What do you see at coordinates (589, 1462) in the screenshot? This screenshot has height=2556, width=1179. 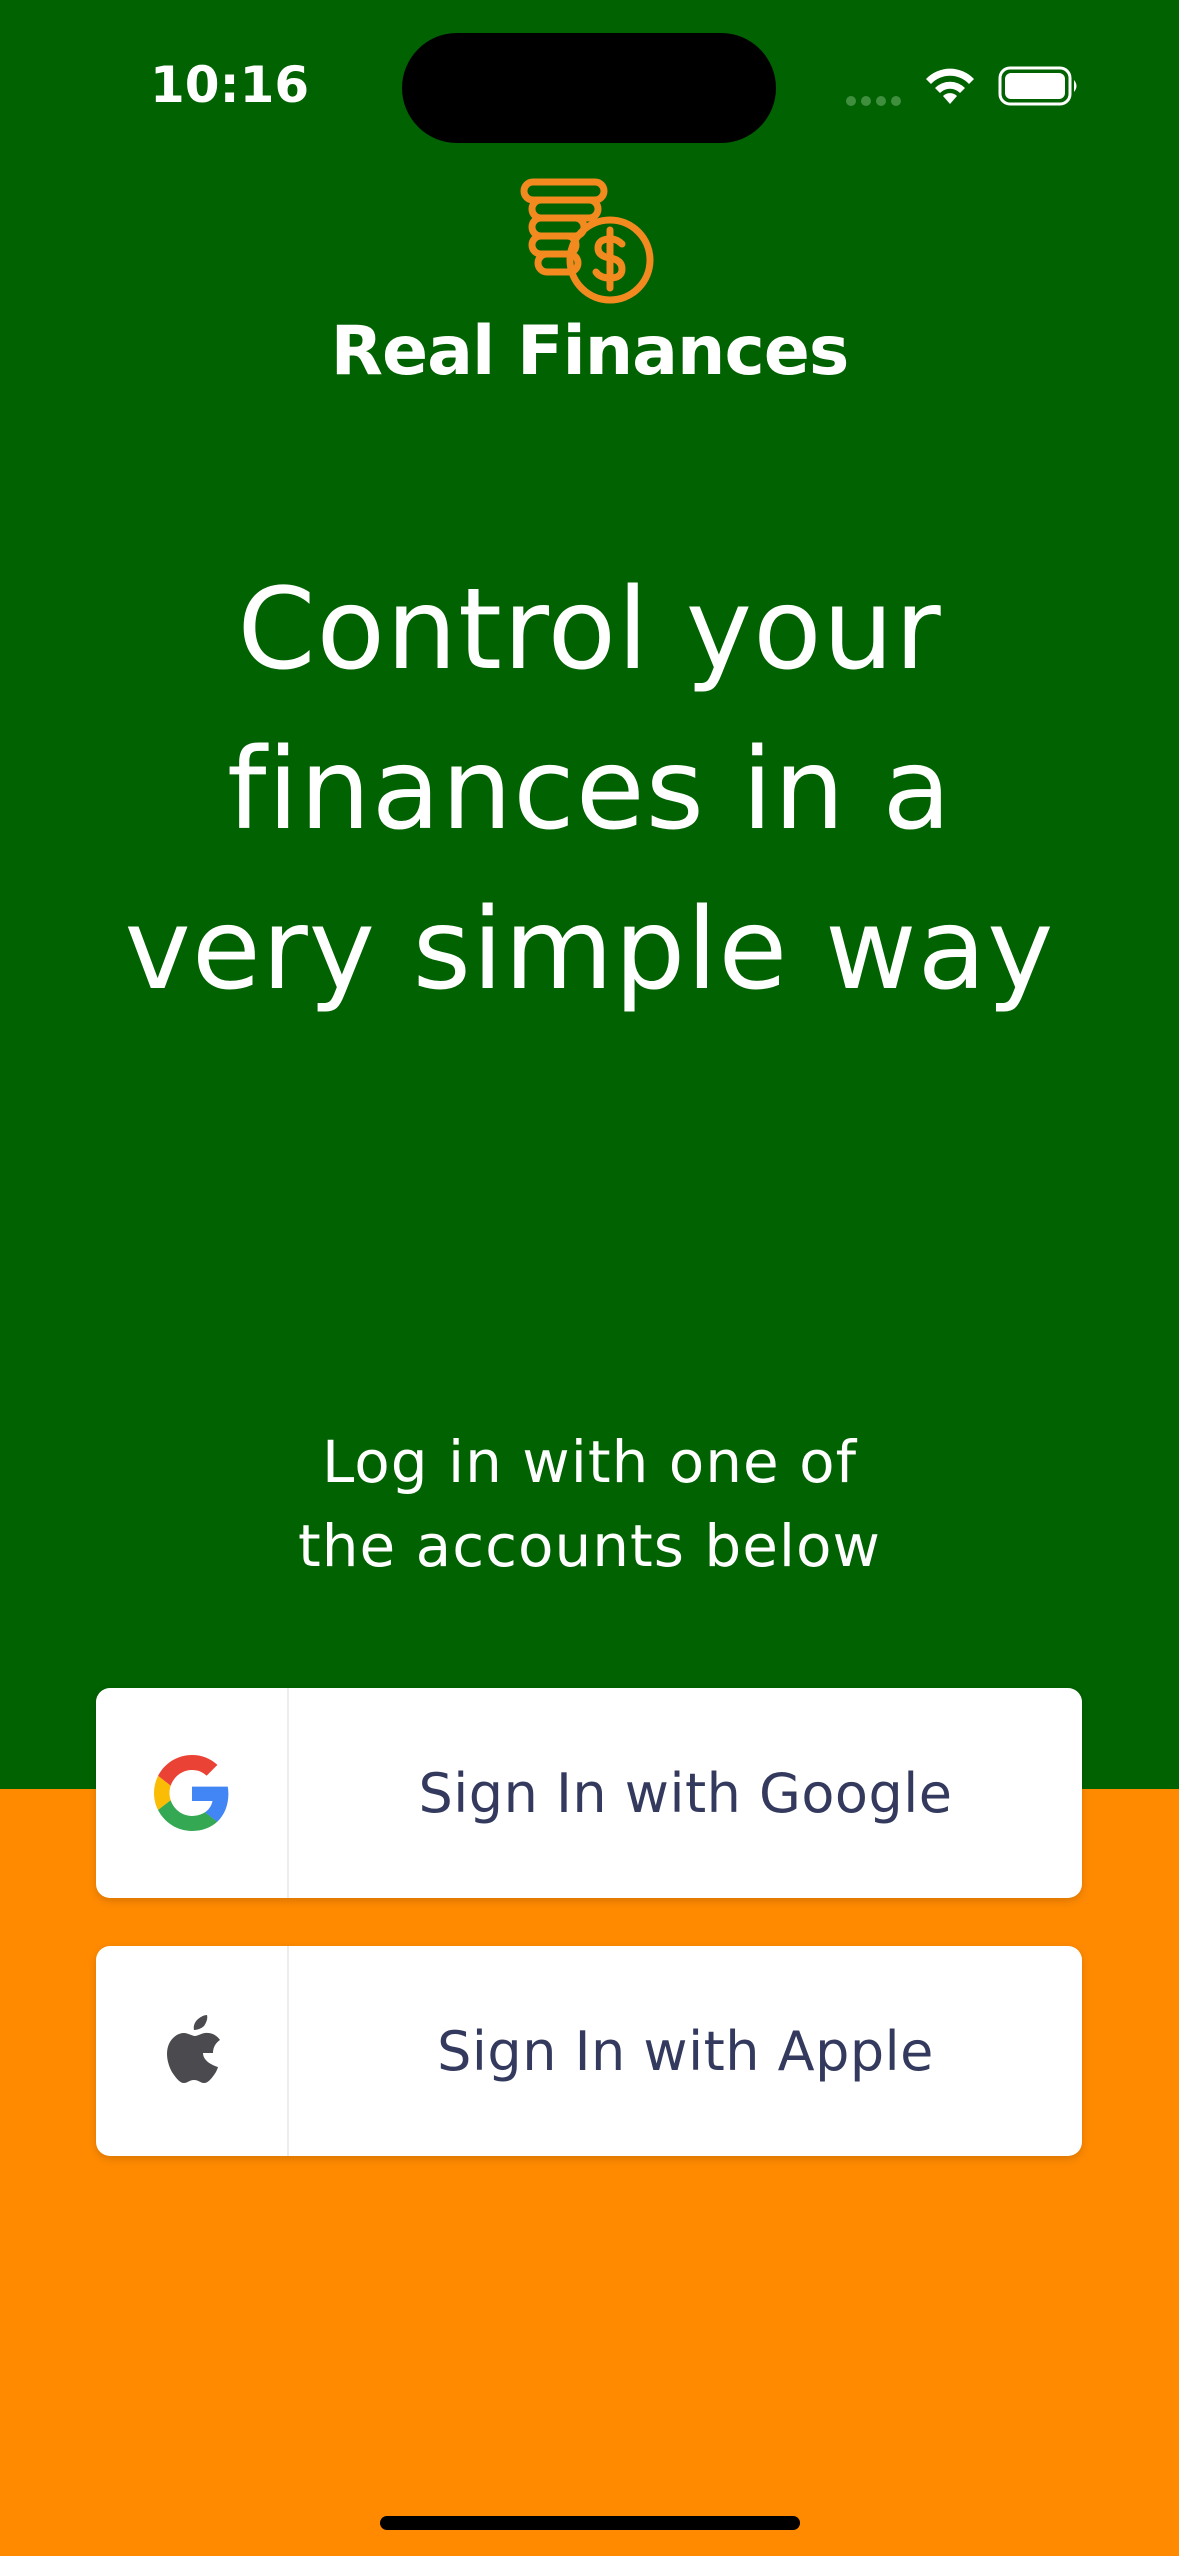 I see `subtitle-line: Log in with one of` at bounding box center [589, 1462].